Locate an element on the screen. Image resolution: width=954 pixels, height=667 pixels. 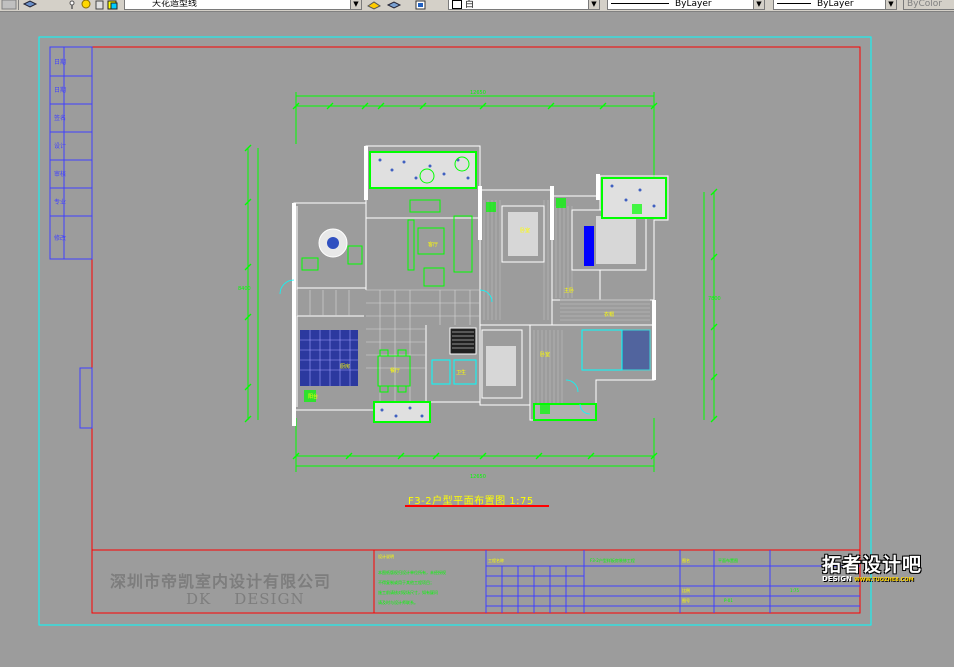
svg-text: 主卧 is located at coordinates (569, 290).